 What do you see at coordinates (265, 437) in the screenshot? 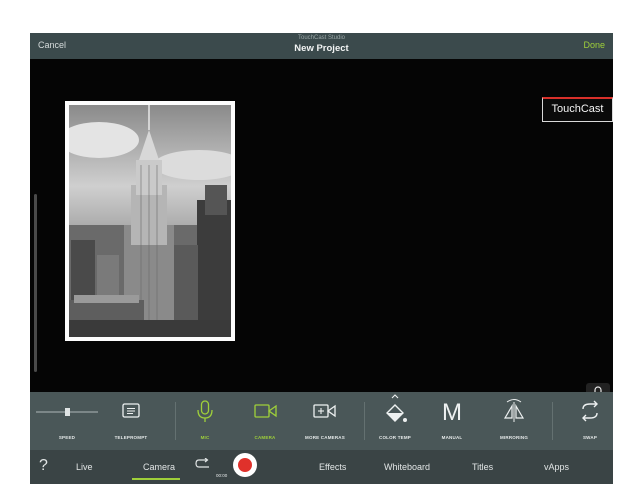
I see `camera-label: CAMERA` at bounding box center [265, 437].